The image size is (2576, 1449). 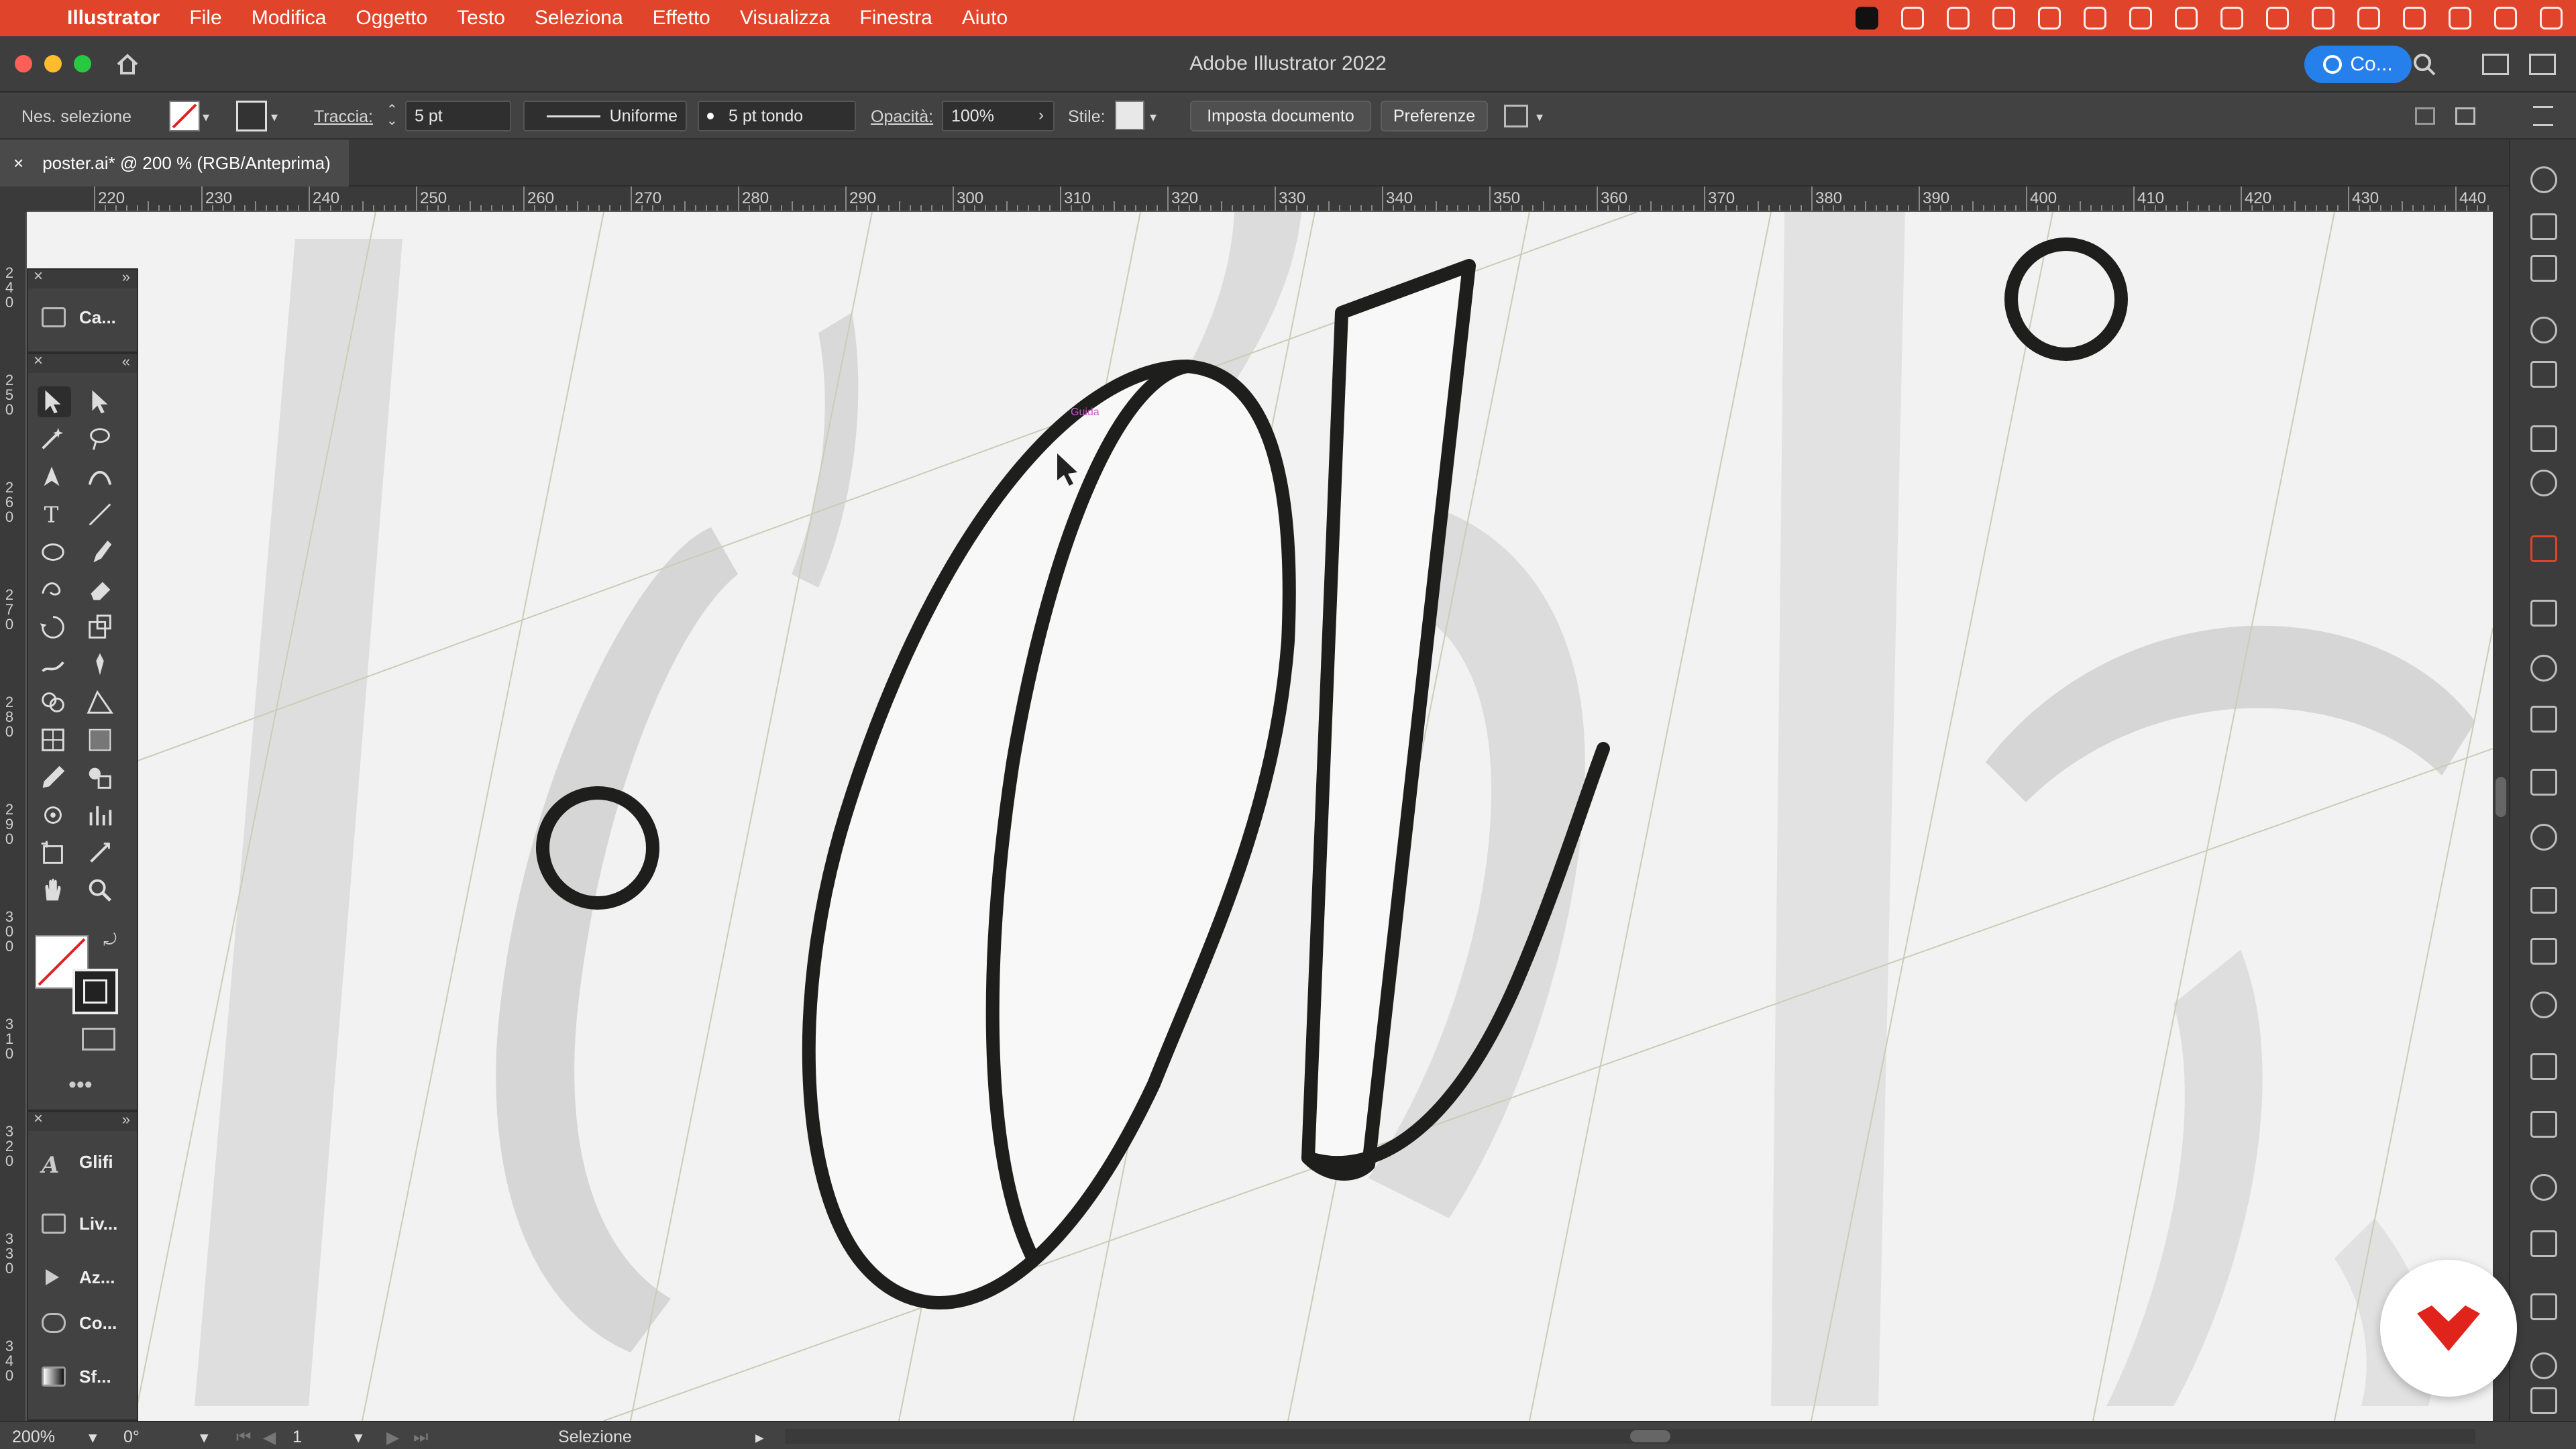 I want to click on stroke-color-swatch, so click(x=95, y=991).